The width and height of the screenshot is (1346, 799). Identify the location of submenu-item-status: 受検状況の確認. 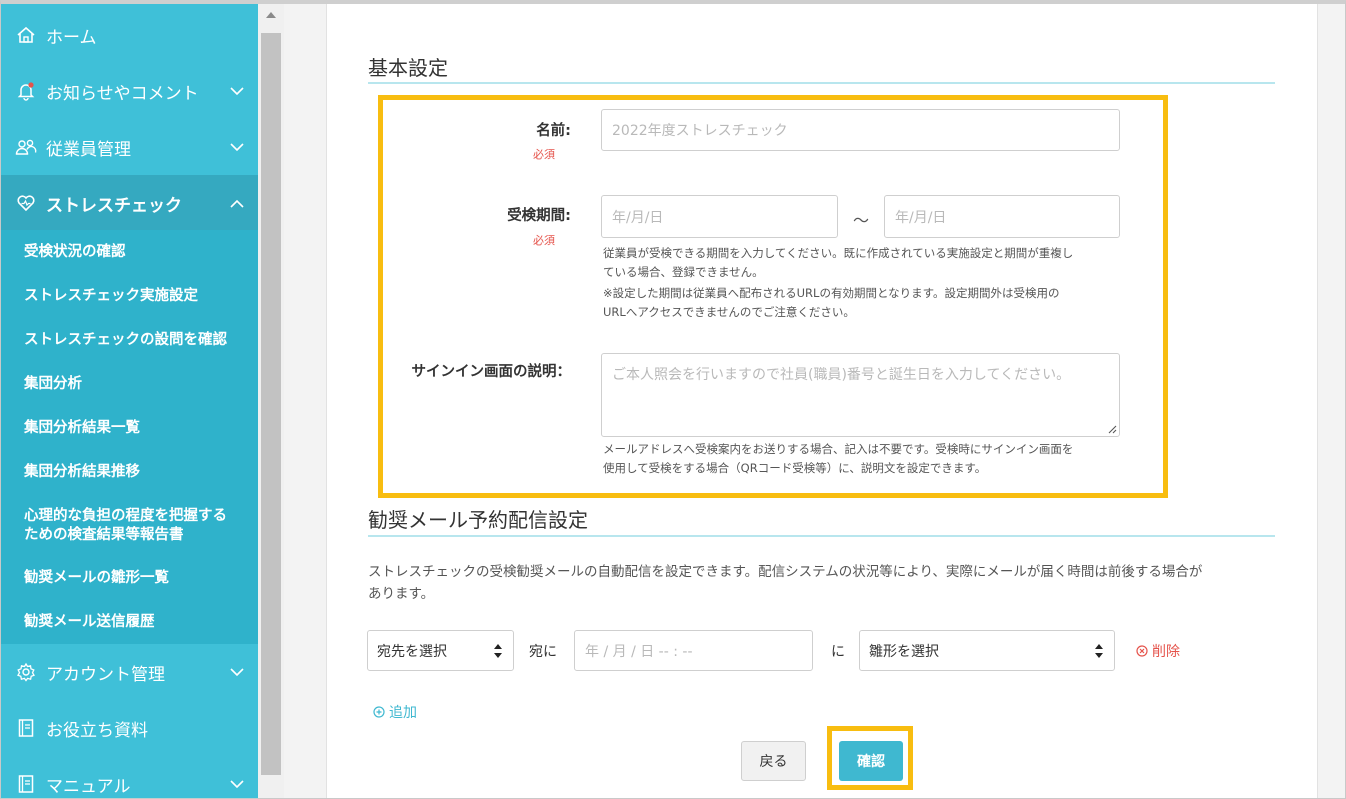
(75, 252).